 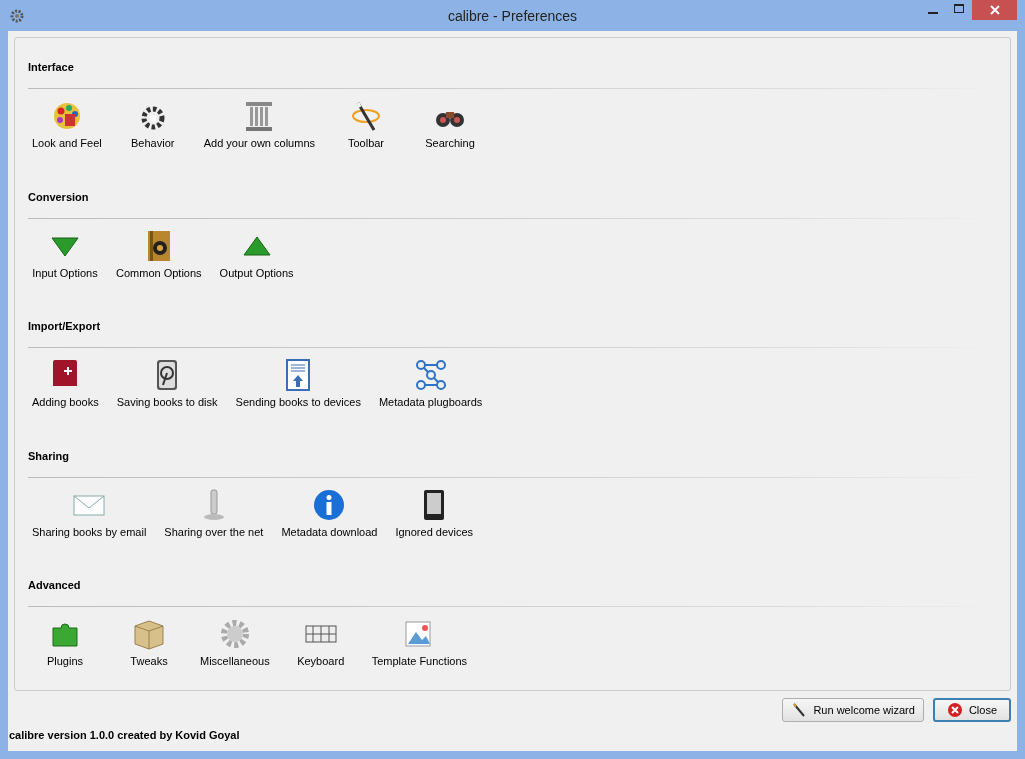 I want to click on section-heading: Interface, so click(x=51, y=68).